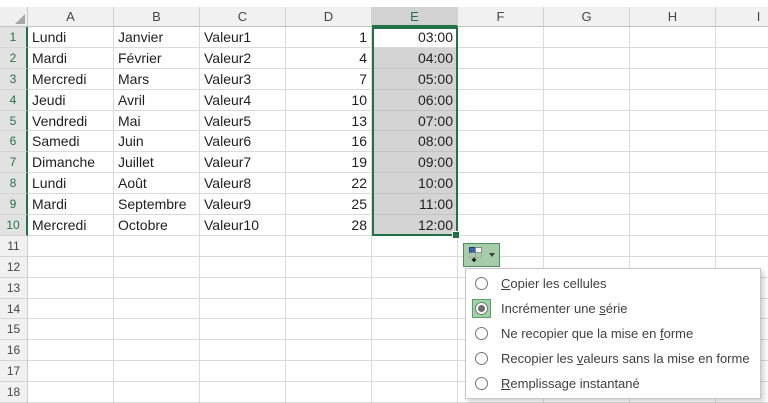  I want to click on cell-B2: Février, so click(157, 58).